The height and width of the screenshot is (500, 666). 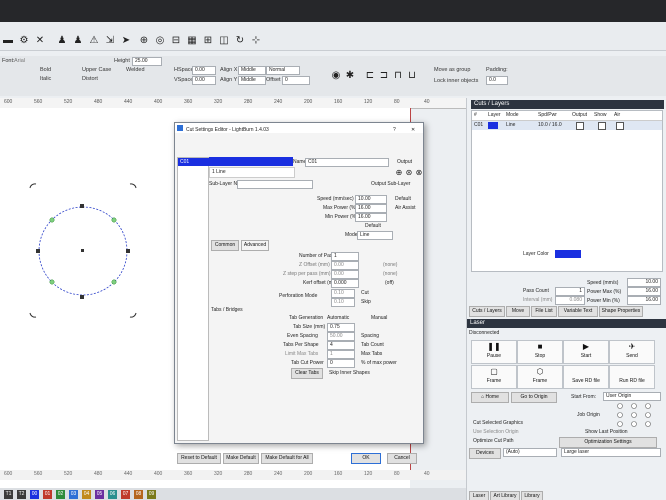 What do you see at coordinates (350, 76) in the screenshot?
I see `laser-icon: ✱` at bounding box center [350, 76].